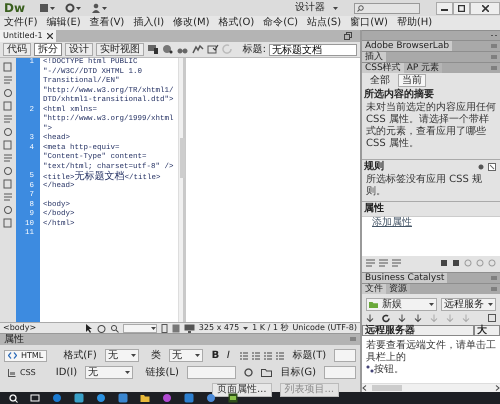 This screenshot has height=404, width=500. Describe the element at coordinates (348, 36) in the screenshot. I see `restore-icon` at that location.